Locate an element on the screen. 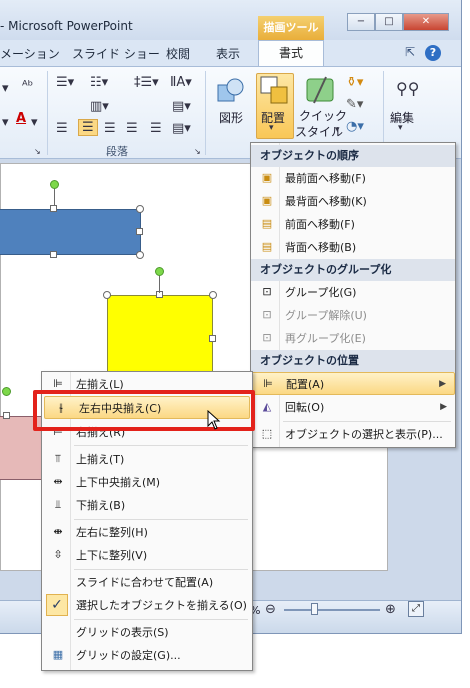 This screenshot has height=688, width=470. tab-view: 表示 is located at coordinates (228, 53).